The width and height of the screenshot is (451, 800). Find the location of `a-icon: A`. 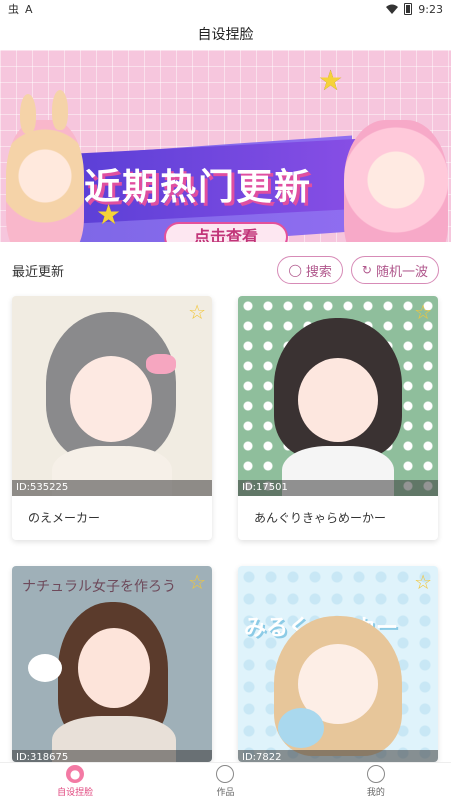

a-icon: A is located at coordinates (29, 9).